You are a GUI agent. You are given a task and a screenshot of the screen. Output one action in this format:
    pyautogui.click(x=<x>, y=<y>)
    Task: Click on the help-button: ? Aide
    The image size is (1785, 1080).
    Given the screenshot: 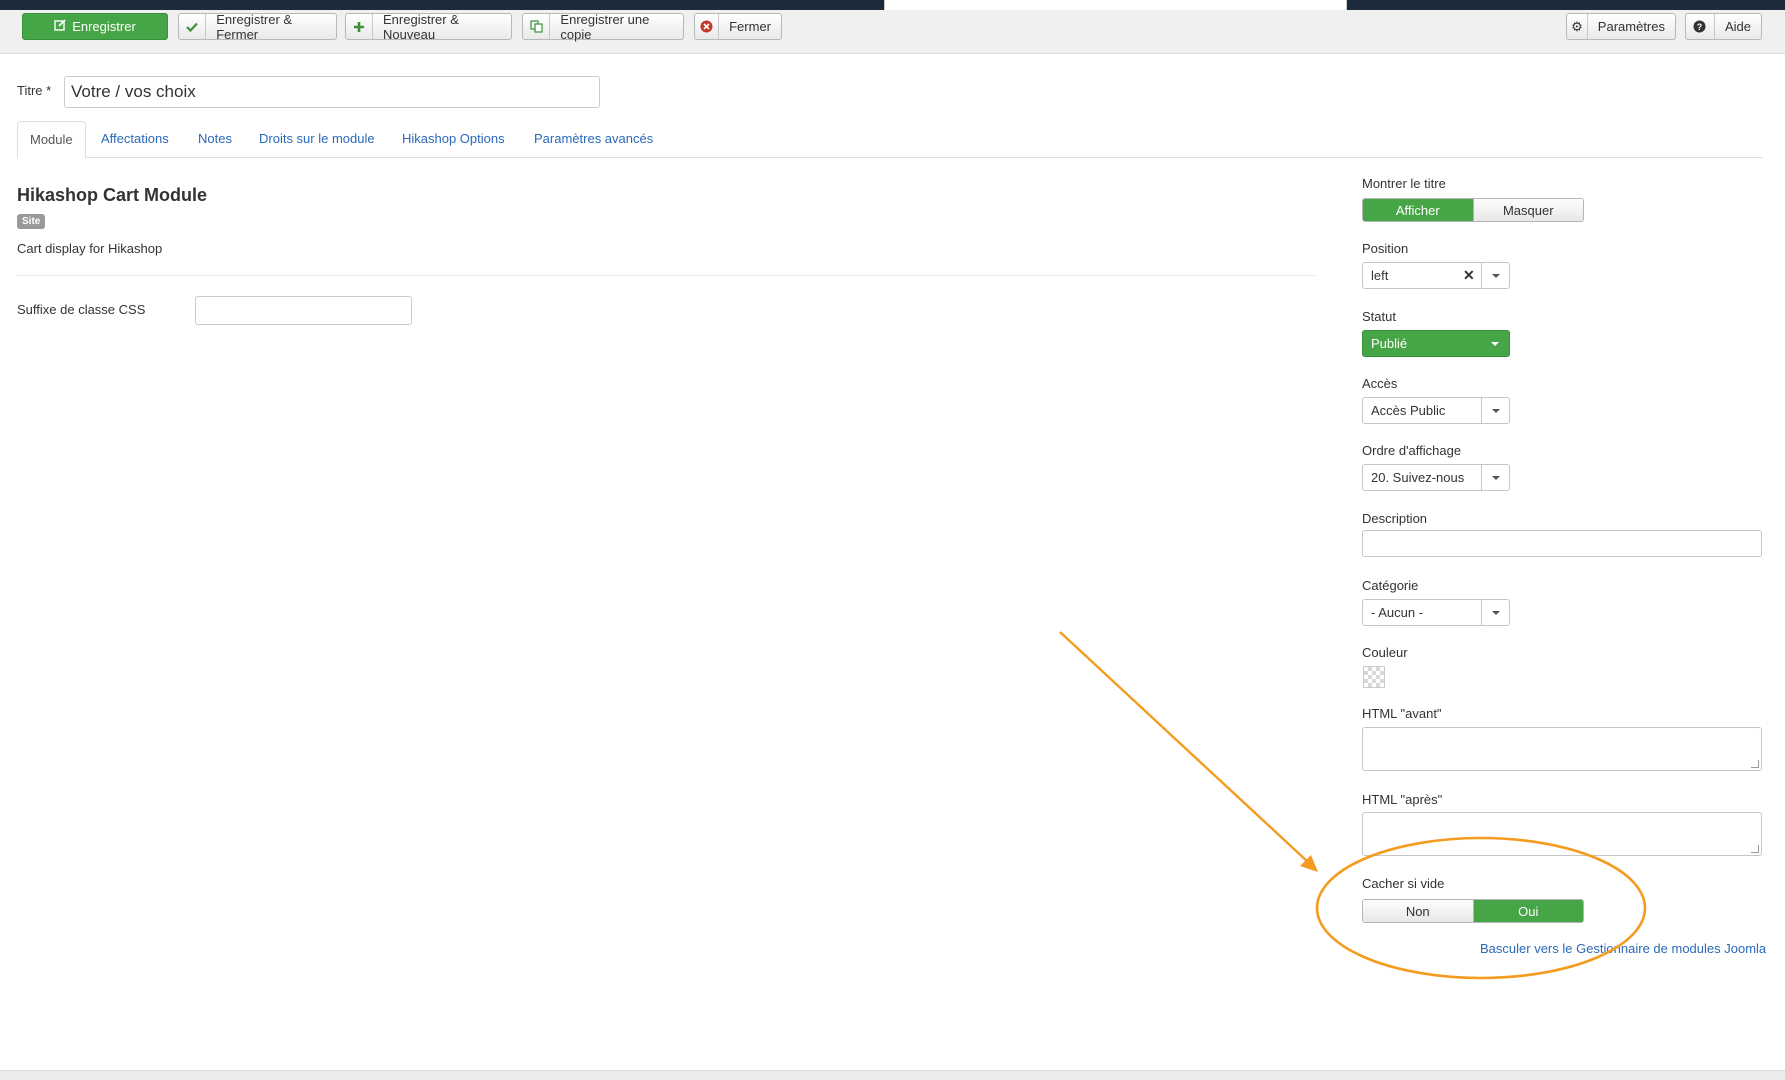 What is the action you would take?
    pyautogui.click(x=1723, y=26)
    